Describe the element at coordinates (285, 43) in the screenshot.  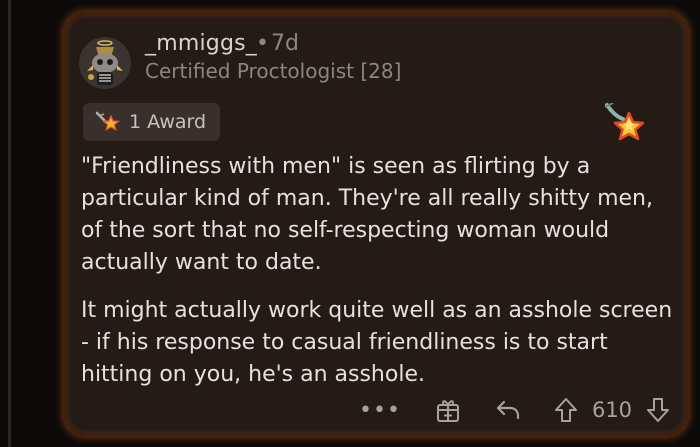
I see `timestamp: 7d` at that location.